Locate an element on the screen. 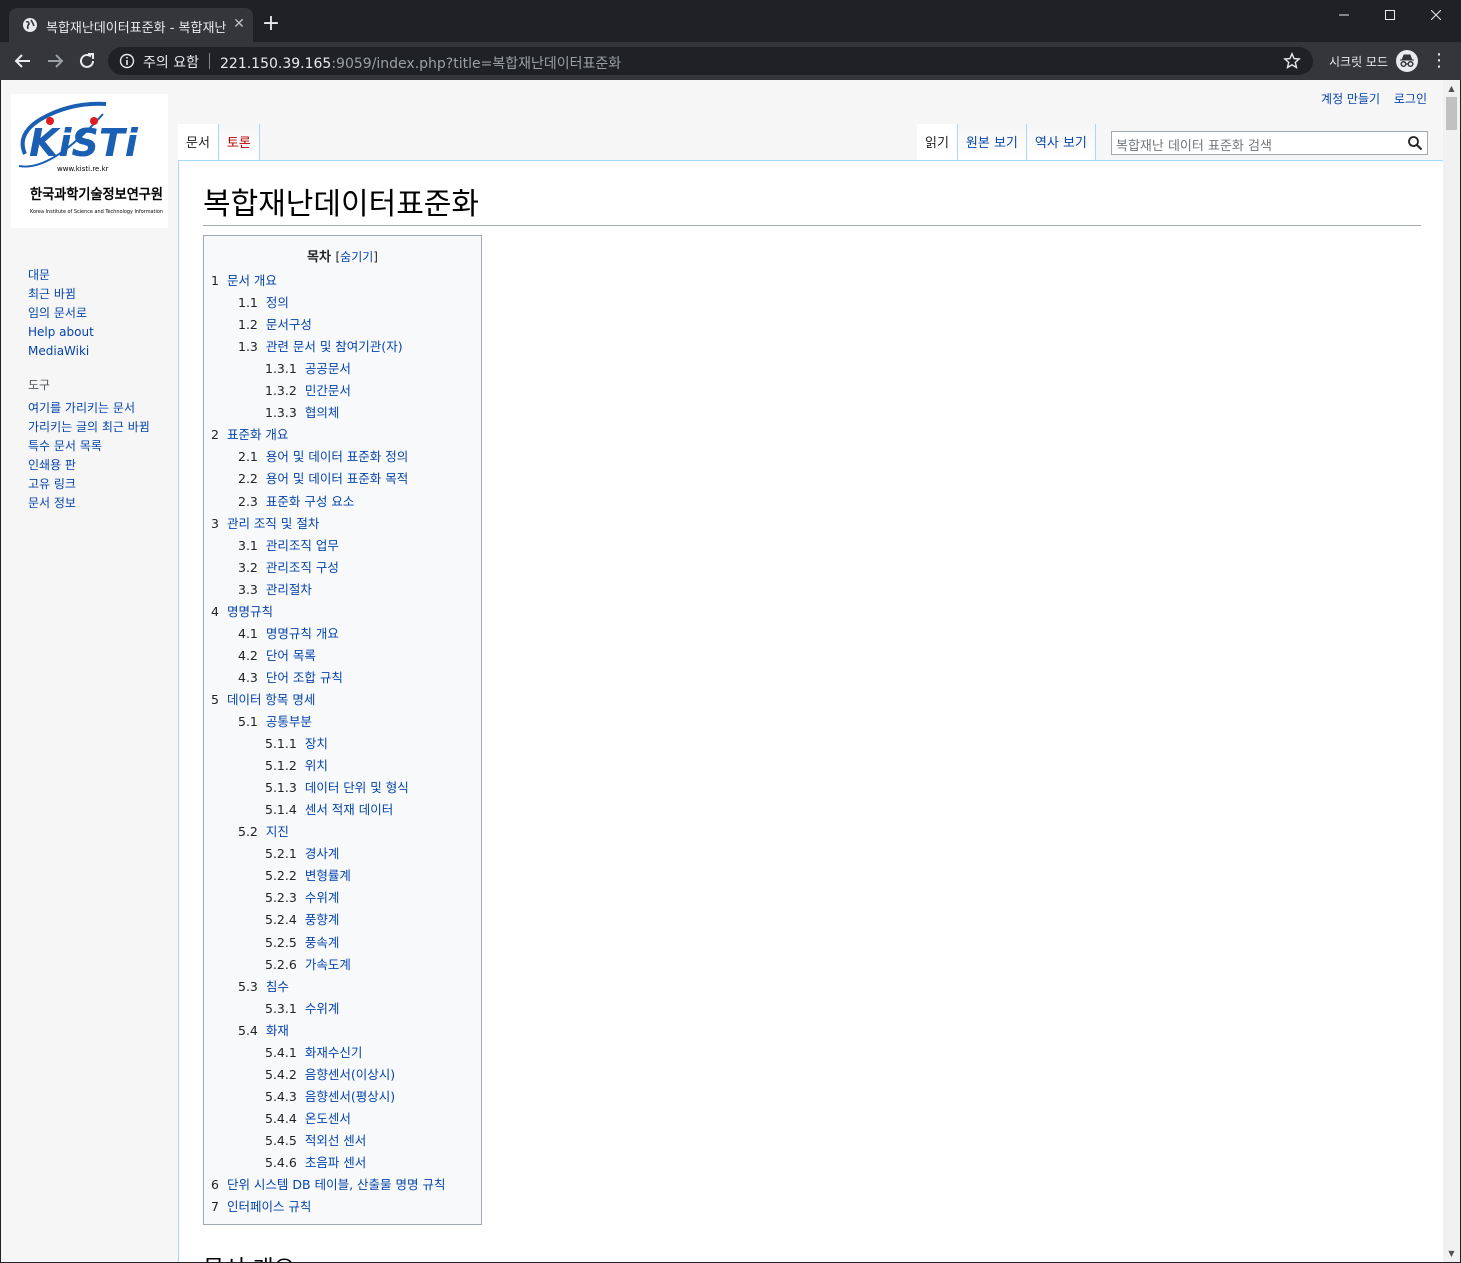 This screenshot has width=1461, height=1263. toc-entry: 3.1 관리조직 업무 is located at coordinates (288, 544).